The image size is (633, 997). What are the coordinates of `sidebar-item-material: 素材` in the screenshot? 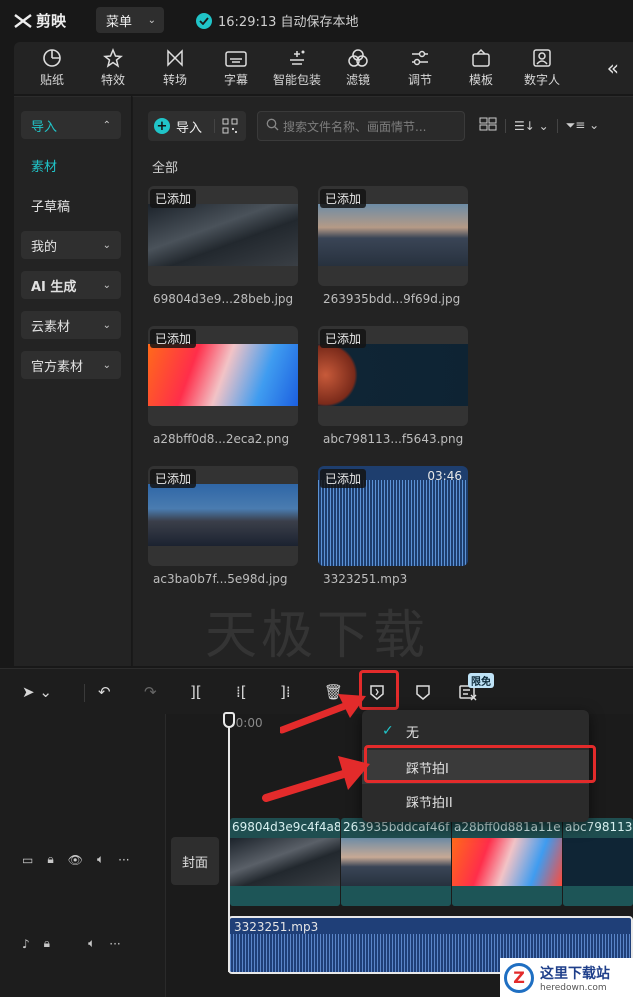 It's located at (71, 165).